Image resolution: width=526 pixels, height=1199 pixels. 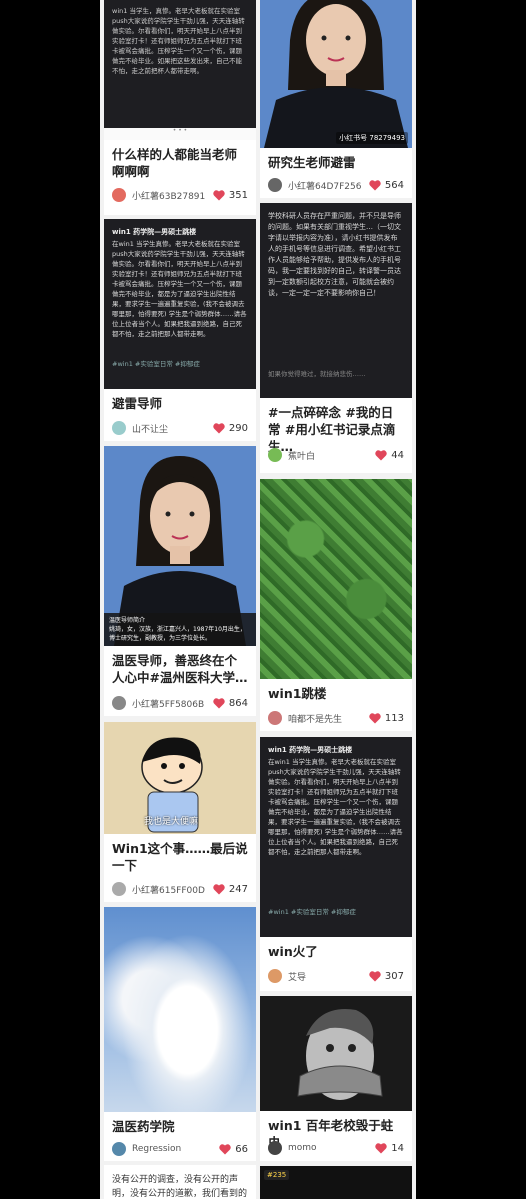 I want to click on post-card: #235, so click(x=336, y=1182).